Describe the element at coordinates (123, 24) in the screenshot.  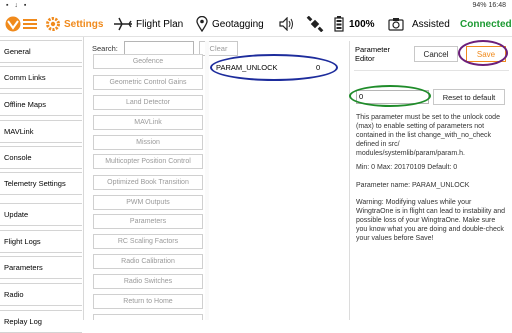
I see `plane-icon` at that location.